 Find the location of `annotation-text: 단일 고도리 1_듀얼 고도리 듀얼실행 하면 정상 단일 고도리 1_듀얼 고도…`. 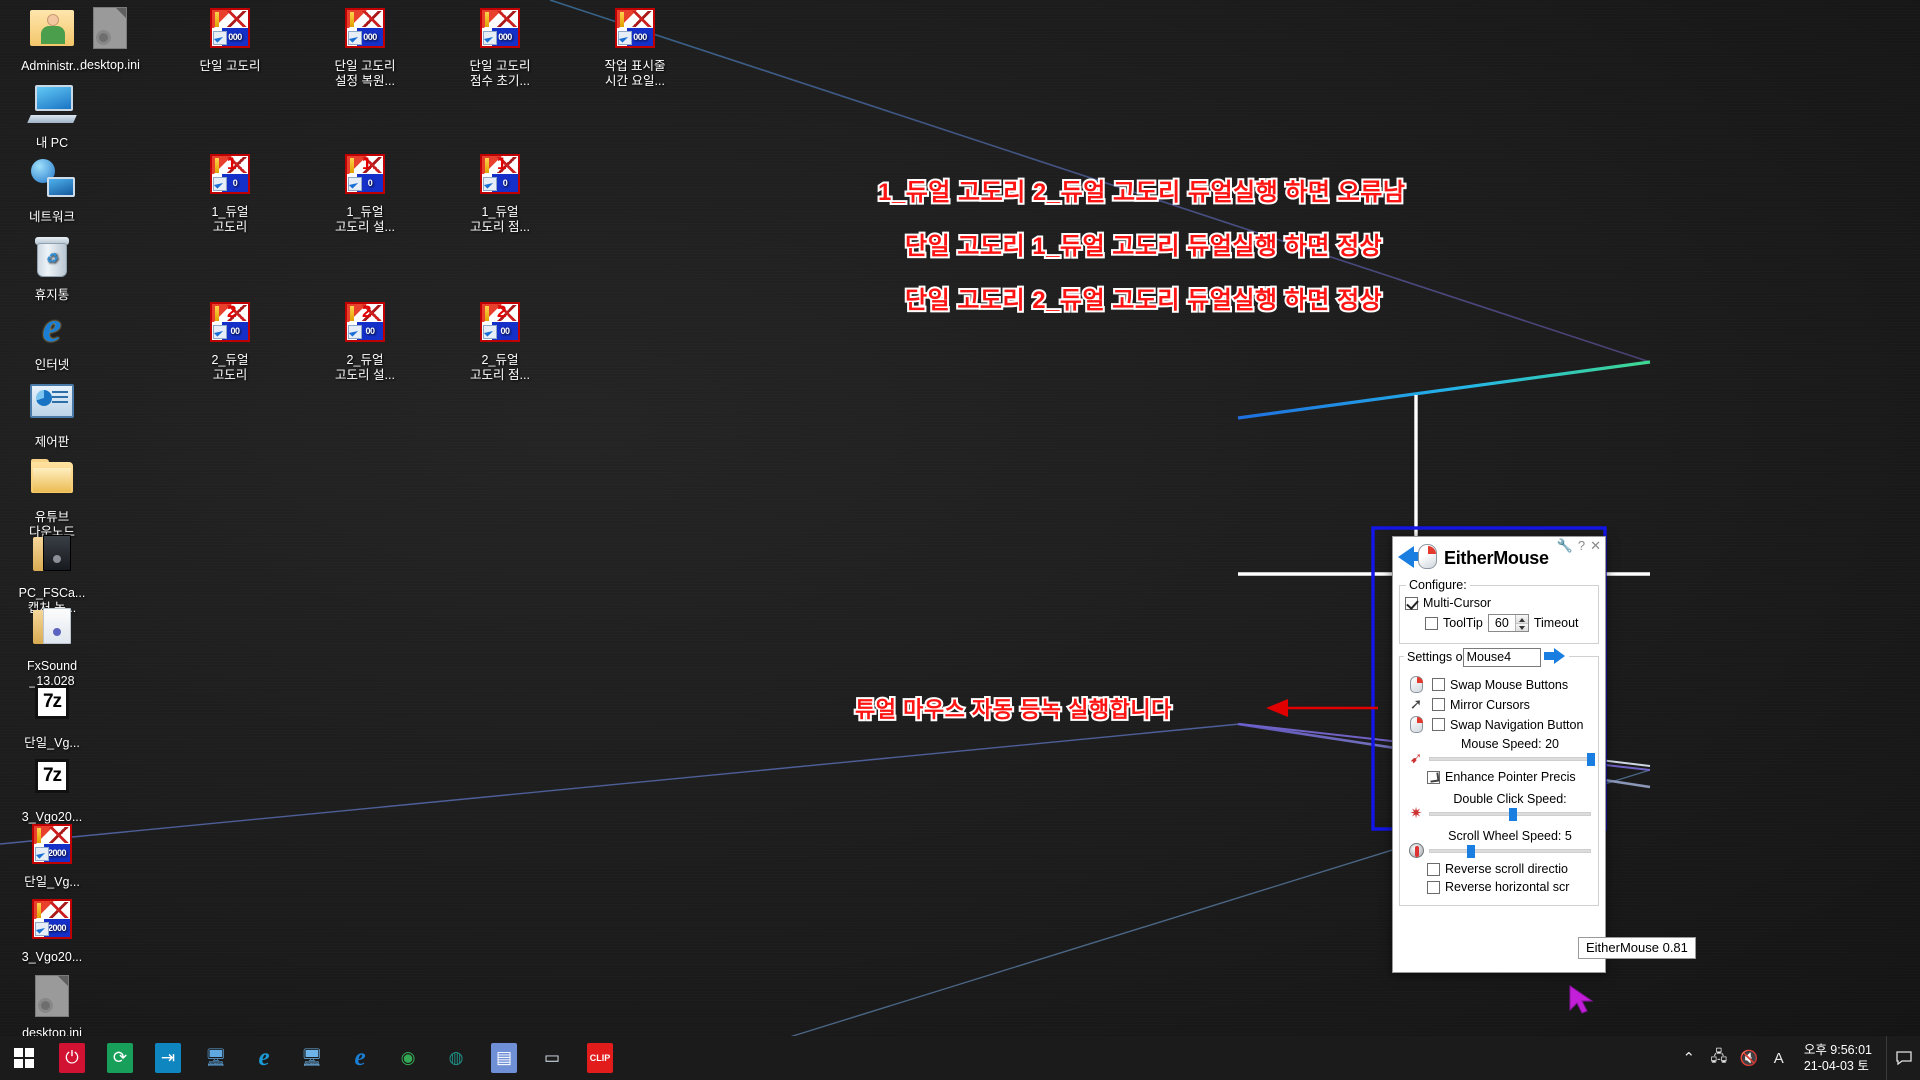

annotation-text: 단일 고도리 1_듀얼 고도리 듀얼실행 하면 정상 단일 고도리 1_듀얼 고도… is located at coordinates (1143, 244).